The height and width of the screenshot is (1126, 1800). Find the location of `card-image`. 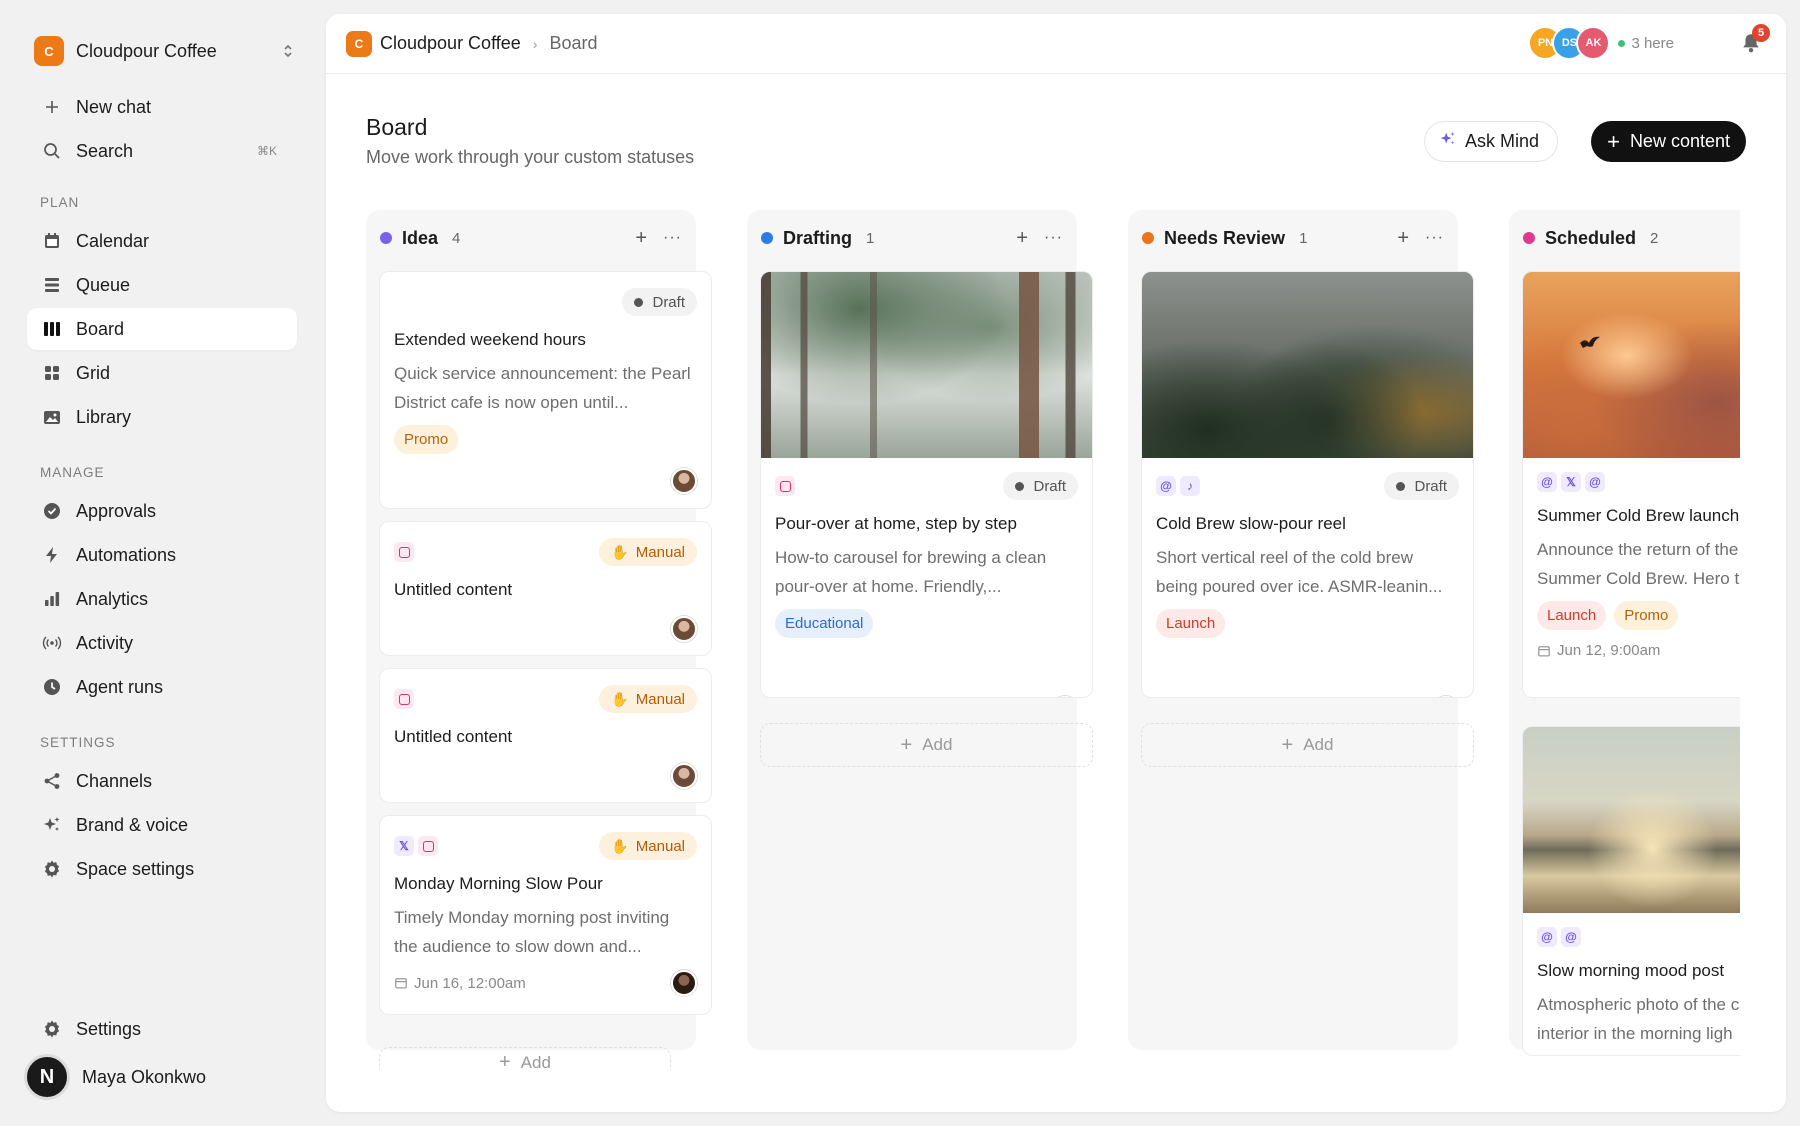

card-image is located at coordinates (1307, 365).